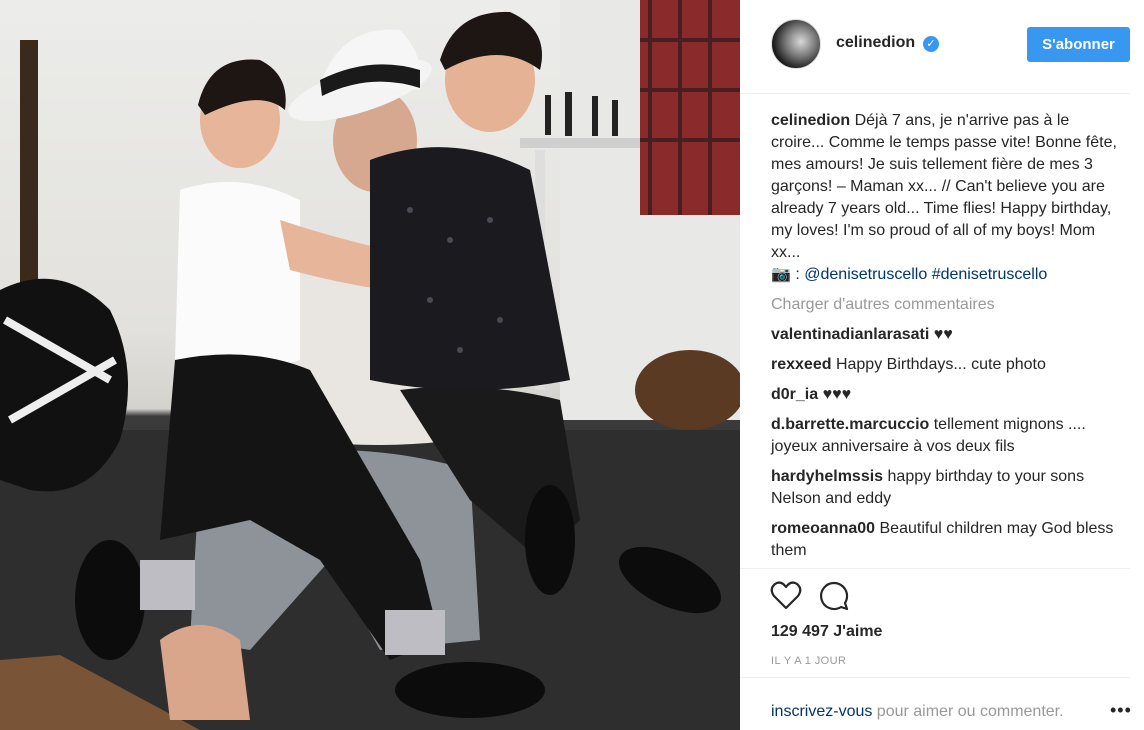 The height and width of the screenshot is (730, 1144). What do you see at coordinates (1121, 710) in the screenshot?
I see `more-options-icon: •••` at bounding box center [1121, 710].